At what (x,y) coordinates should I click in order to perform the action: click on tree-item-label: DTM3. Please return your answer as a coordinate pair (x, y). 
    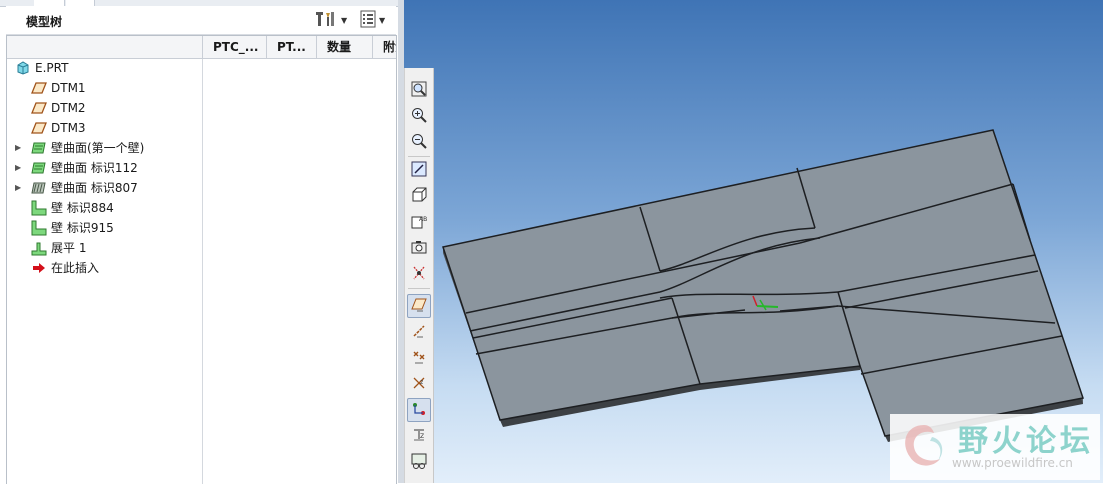
    Looking at the image, I should click on (68, 128).